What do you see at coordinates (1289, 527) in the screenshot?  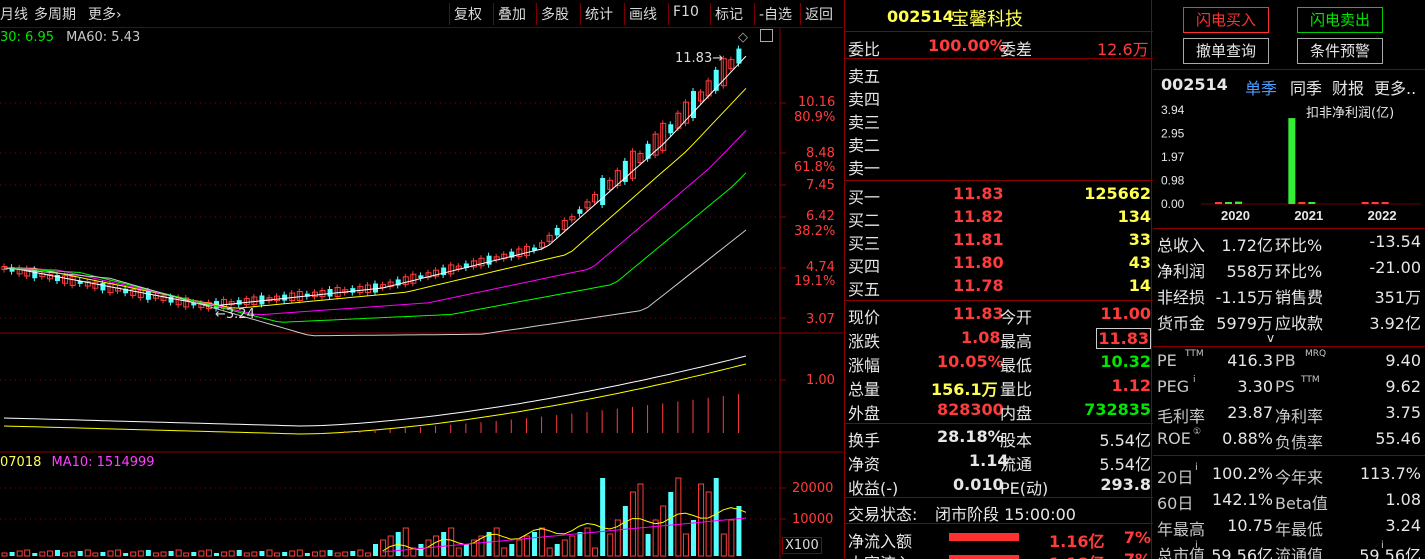 I see `perf-row: 年最高 10.75 年最低 3.24` at bounding box center [1289, 527].